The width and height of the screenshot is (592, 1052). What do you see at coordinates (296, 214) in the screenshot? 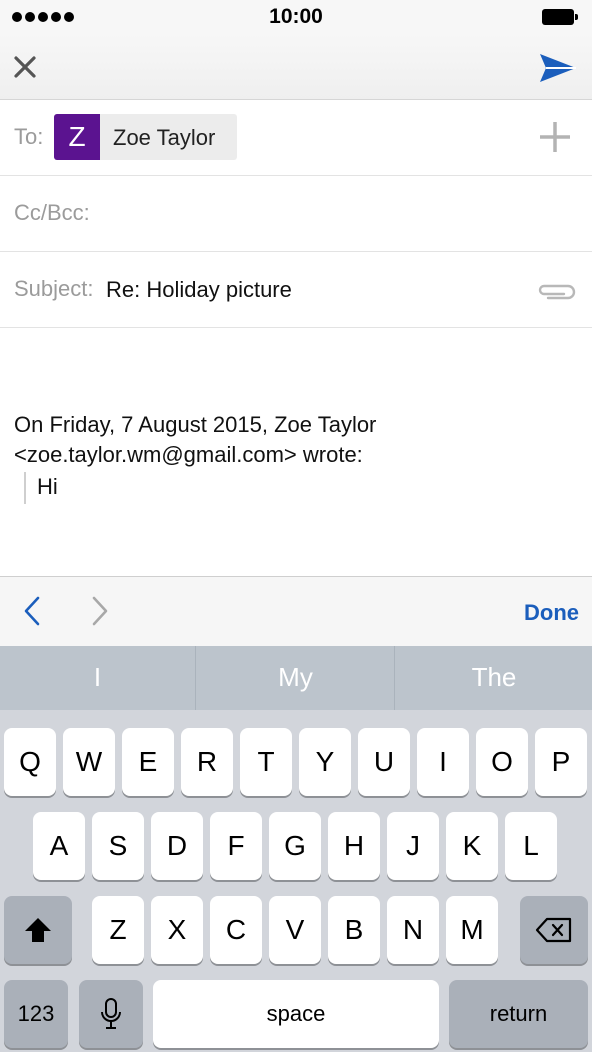
I see `cc-bcc-field-row: Cc/Bcc:` at bounding box center [296, 214].